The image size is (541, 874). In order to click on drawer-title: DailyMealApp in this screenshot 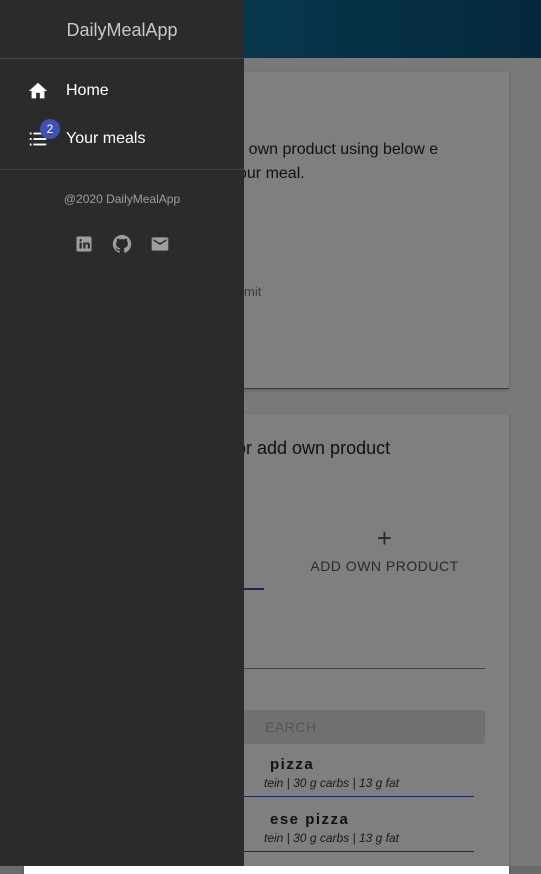, I will do `click(122, 29)`.